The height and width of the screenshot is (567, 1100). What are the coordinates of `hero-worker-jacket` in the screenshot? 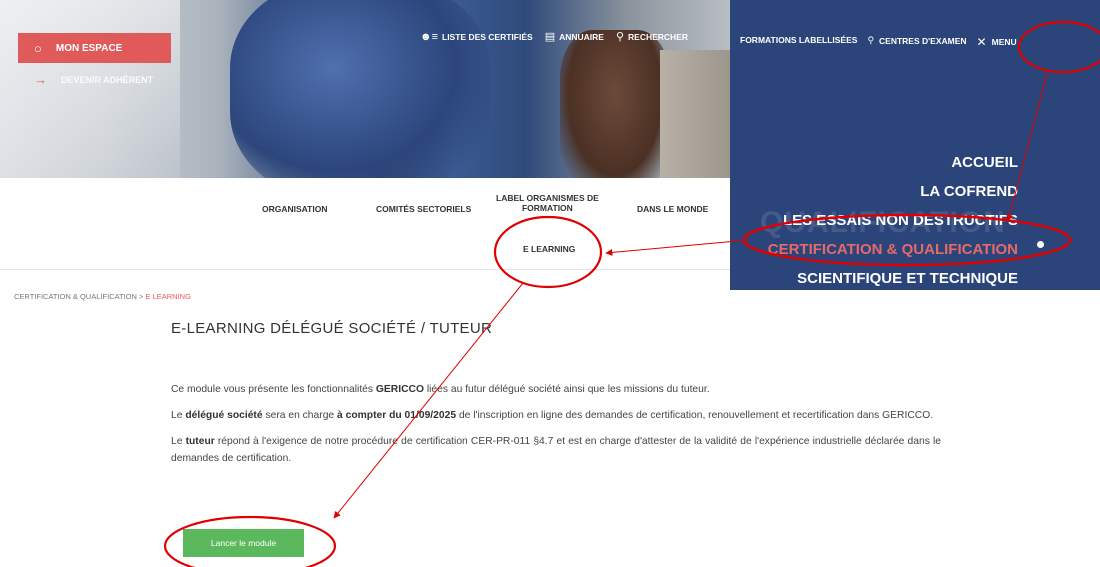 It's located at (360, 89).